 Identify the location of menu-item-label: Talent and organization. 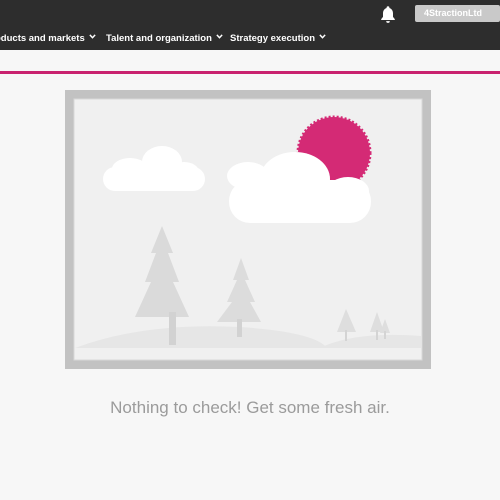
(159, 38).